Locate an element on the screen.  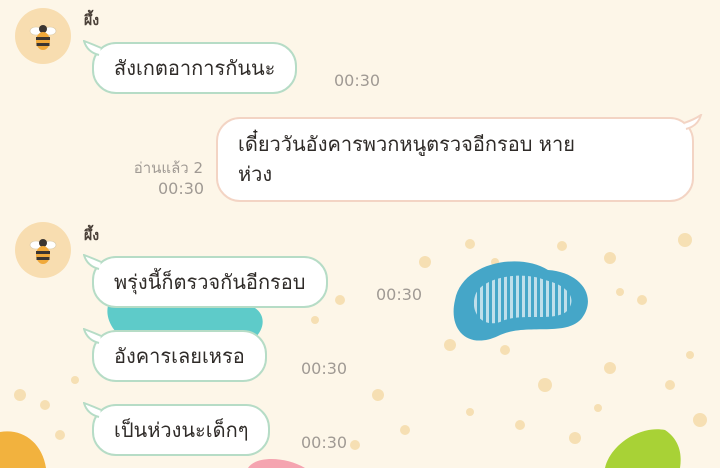
message-text-line: เดี๋ยววันอังคารพวกหนูตรวจอีกรอบ หาย is located at coordinates (406, 144).